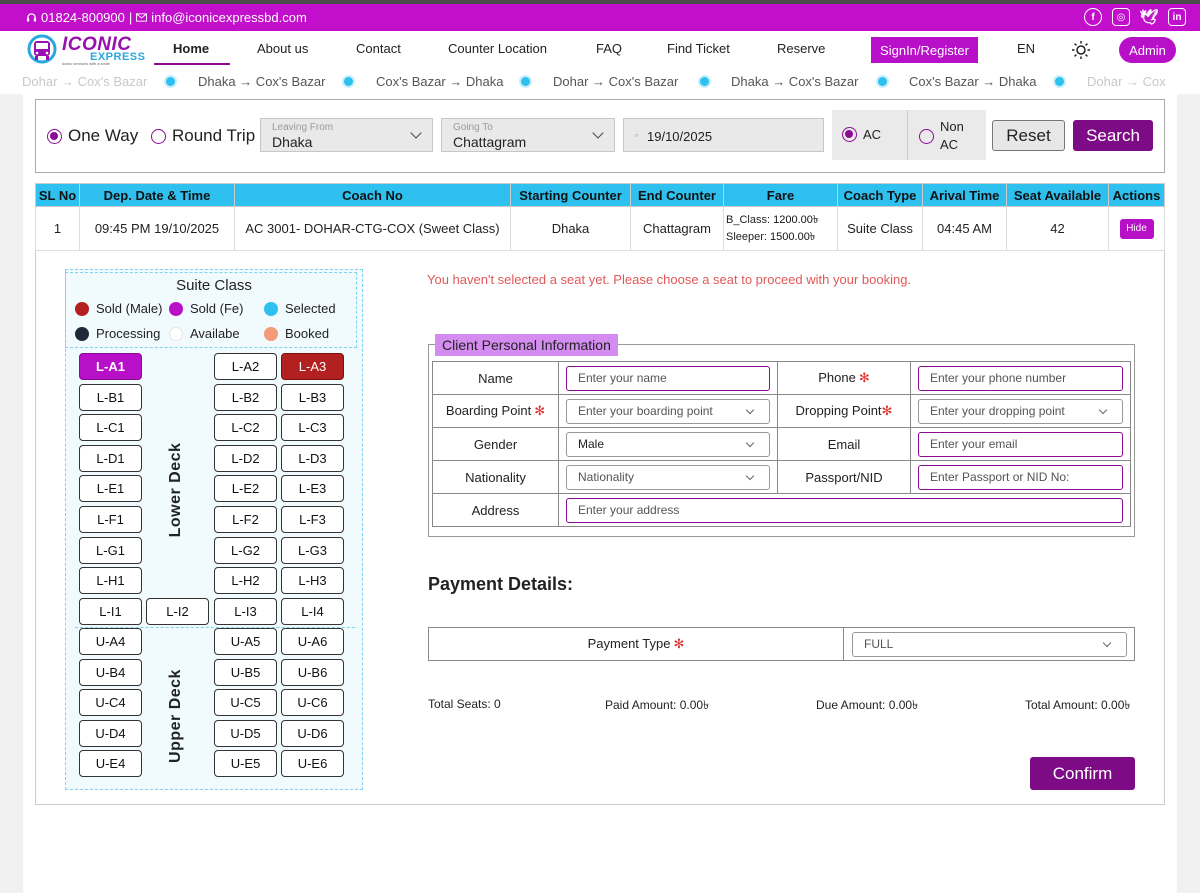  I want to click on confirm-button: Confirm, so click(1082, 773).